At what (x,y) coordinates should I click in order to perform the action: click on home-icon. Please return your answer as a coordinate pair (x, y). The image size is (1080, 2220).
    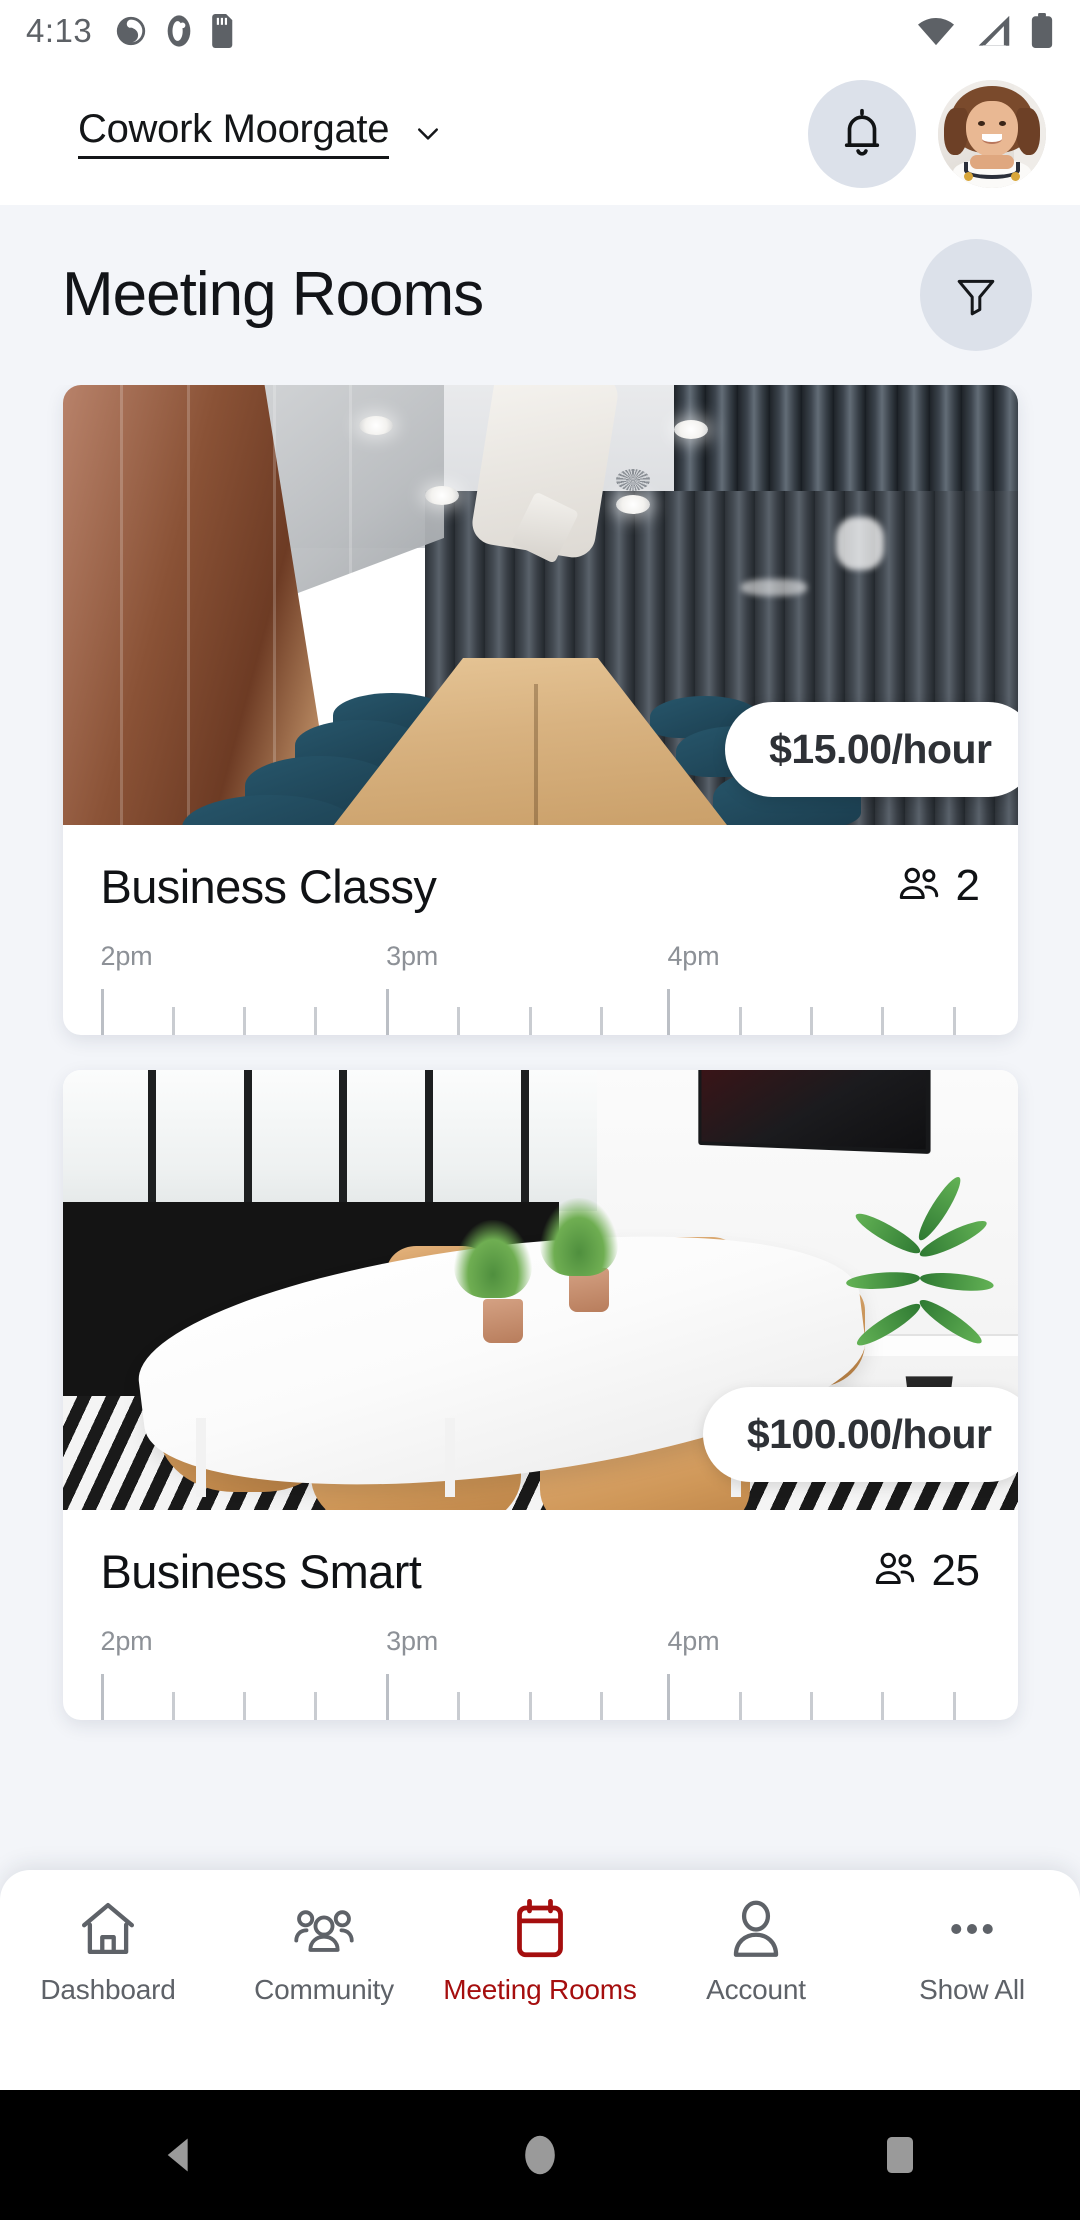
    Looking at the image, I should click on (108, 1929).